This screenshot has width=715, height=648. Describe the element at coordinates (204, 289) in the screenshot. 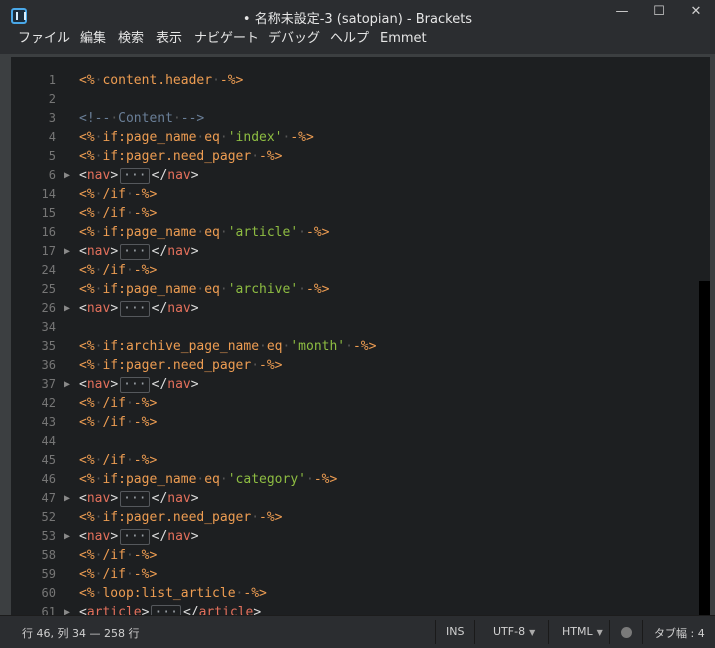

I see `line-code: <%·if:page_name·eq·'archive'·-%>` at that location.